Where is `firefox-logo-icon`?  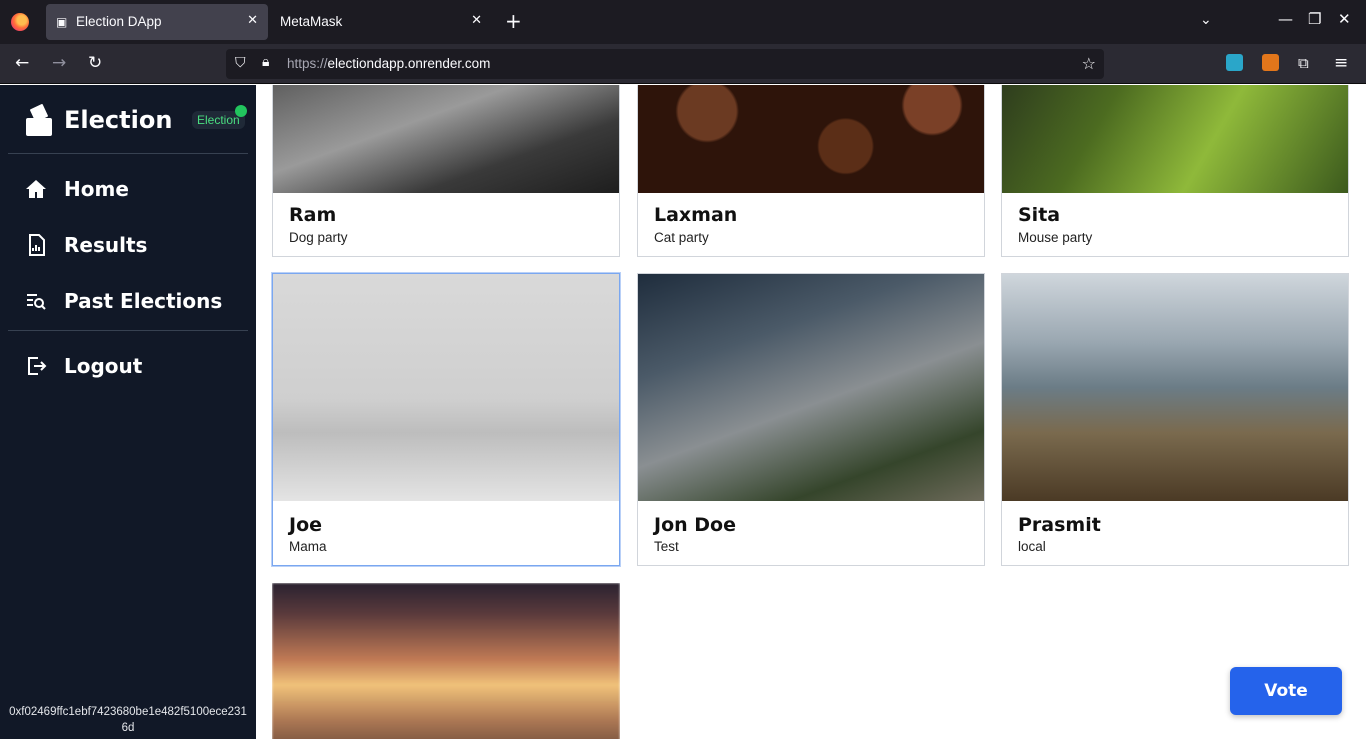
firefox-logo-icon is located at coordinates (20, 22).